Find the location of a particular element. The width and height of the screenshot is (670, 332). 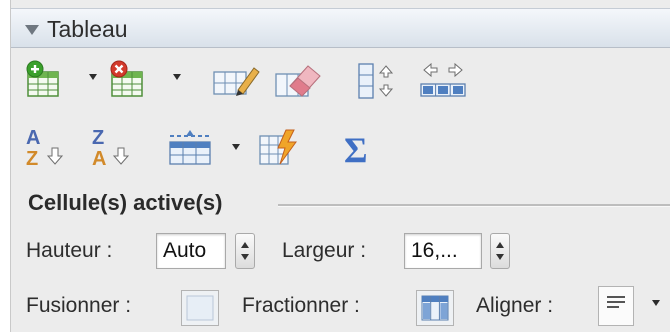

table-autoformat-icon is located at coordinates (278, 148).